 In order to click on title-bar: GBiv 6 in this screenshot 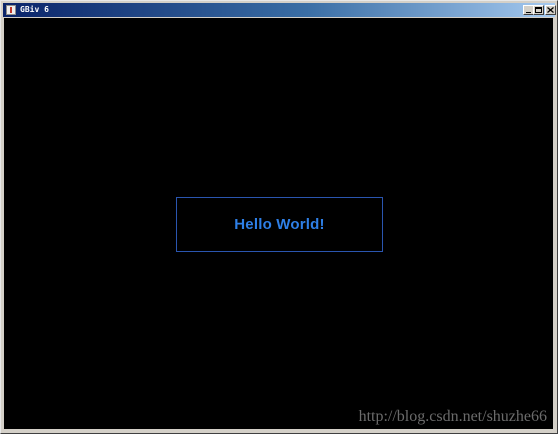, I will do `click(279, 10)`.